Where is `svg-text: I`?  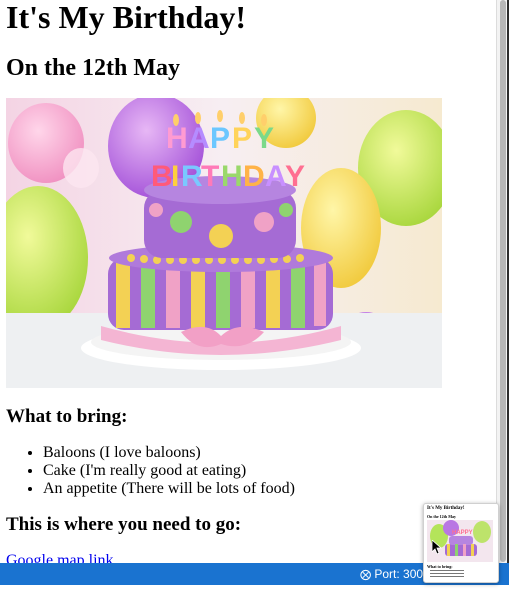 svg-text: I is located at coordinates (175, 176).